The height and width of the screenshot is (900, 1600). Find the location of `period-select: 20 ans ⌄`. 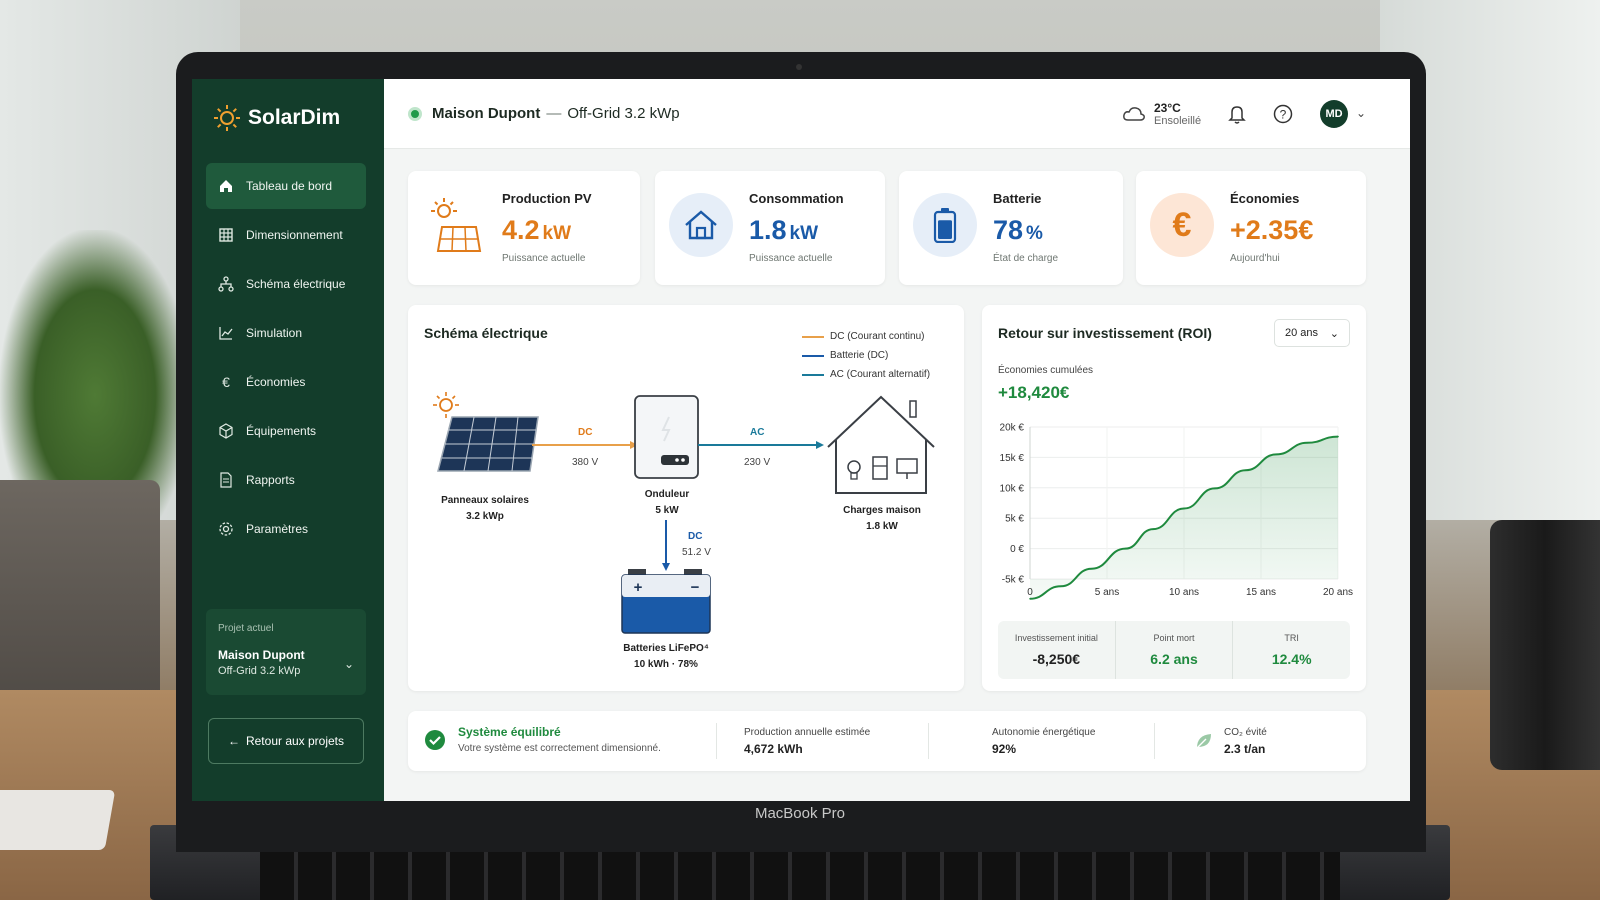

period-select: 20 ans ⌄ is located at coordinates (1312, 333).